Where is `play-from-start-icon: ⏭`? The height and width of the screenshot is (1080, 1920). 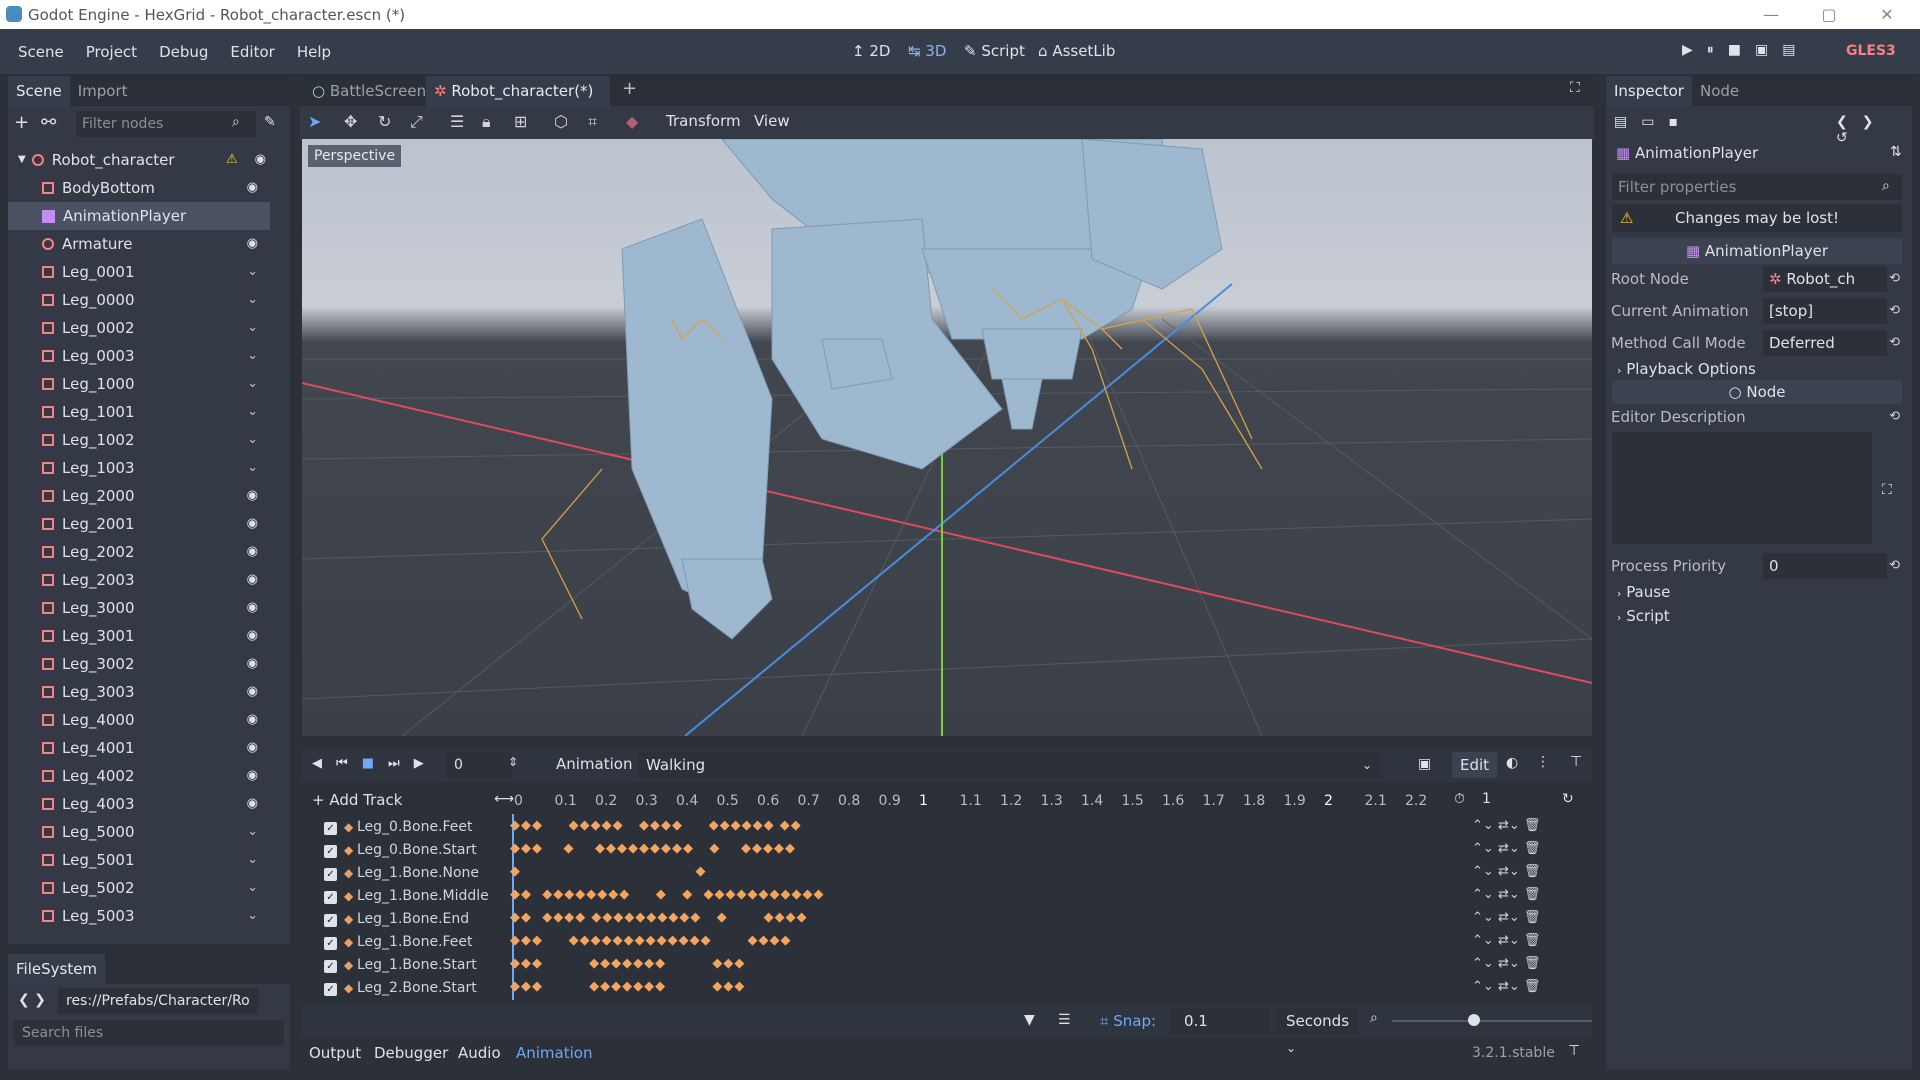
play-from-start-icon: ⏭ is located at coordinates (401, 763).